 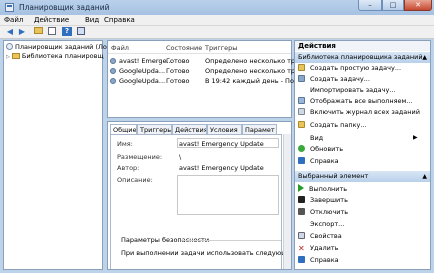 I want to click on export-icon, so click(x=301, y=223).